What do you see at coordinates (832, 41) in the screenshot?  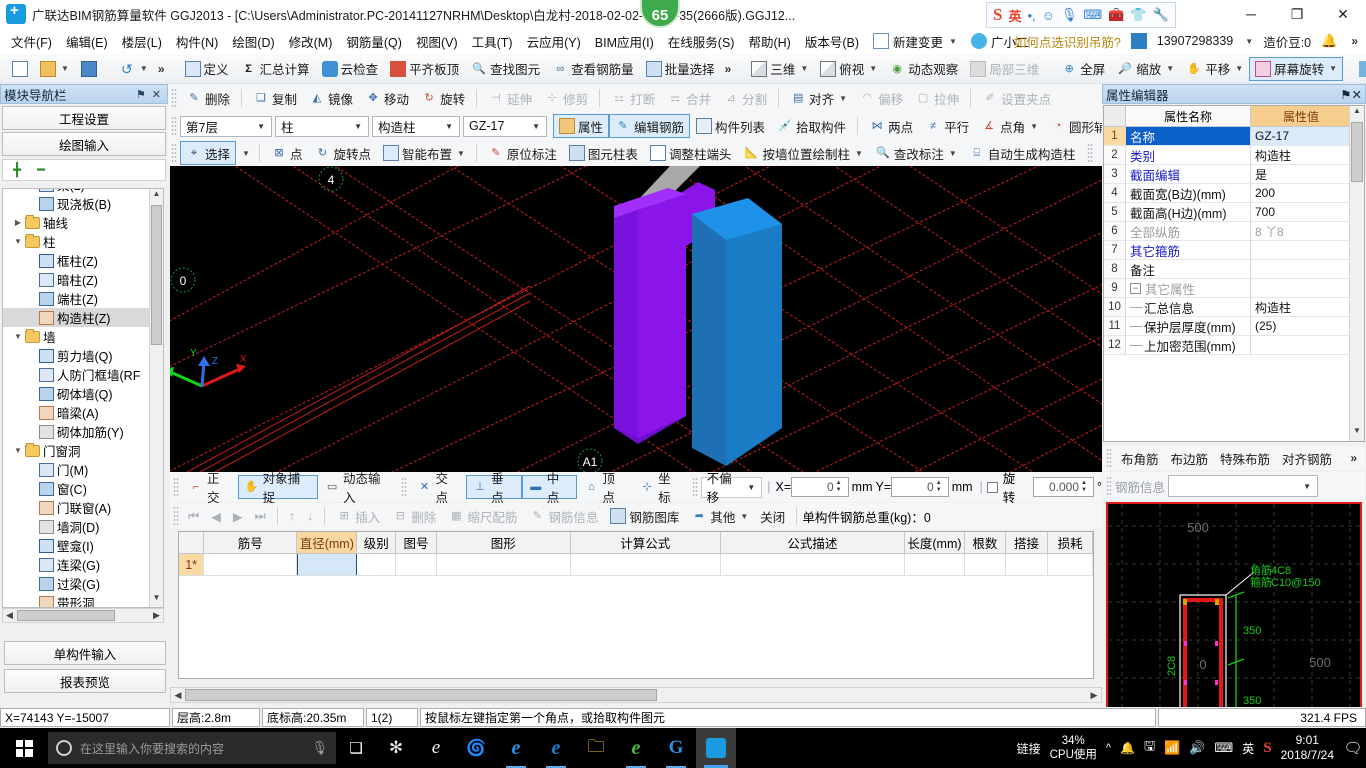 I see `menu-version: 版本号(B)` at bounding box center [832, 41].